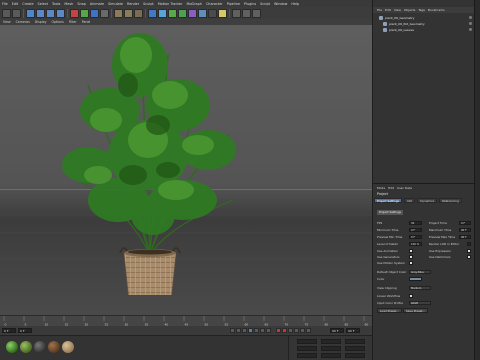 This screenshot has height=360, width=480. Describe the element at coordinates (172, 13) in the screenshot. I see `subdivision-surface-icon` at that location.